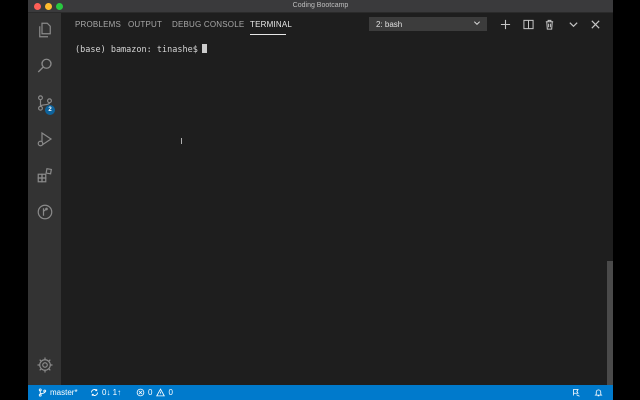  I want to click on active-tab-indicator, so click(268, 34).